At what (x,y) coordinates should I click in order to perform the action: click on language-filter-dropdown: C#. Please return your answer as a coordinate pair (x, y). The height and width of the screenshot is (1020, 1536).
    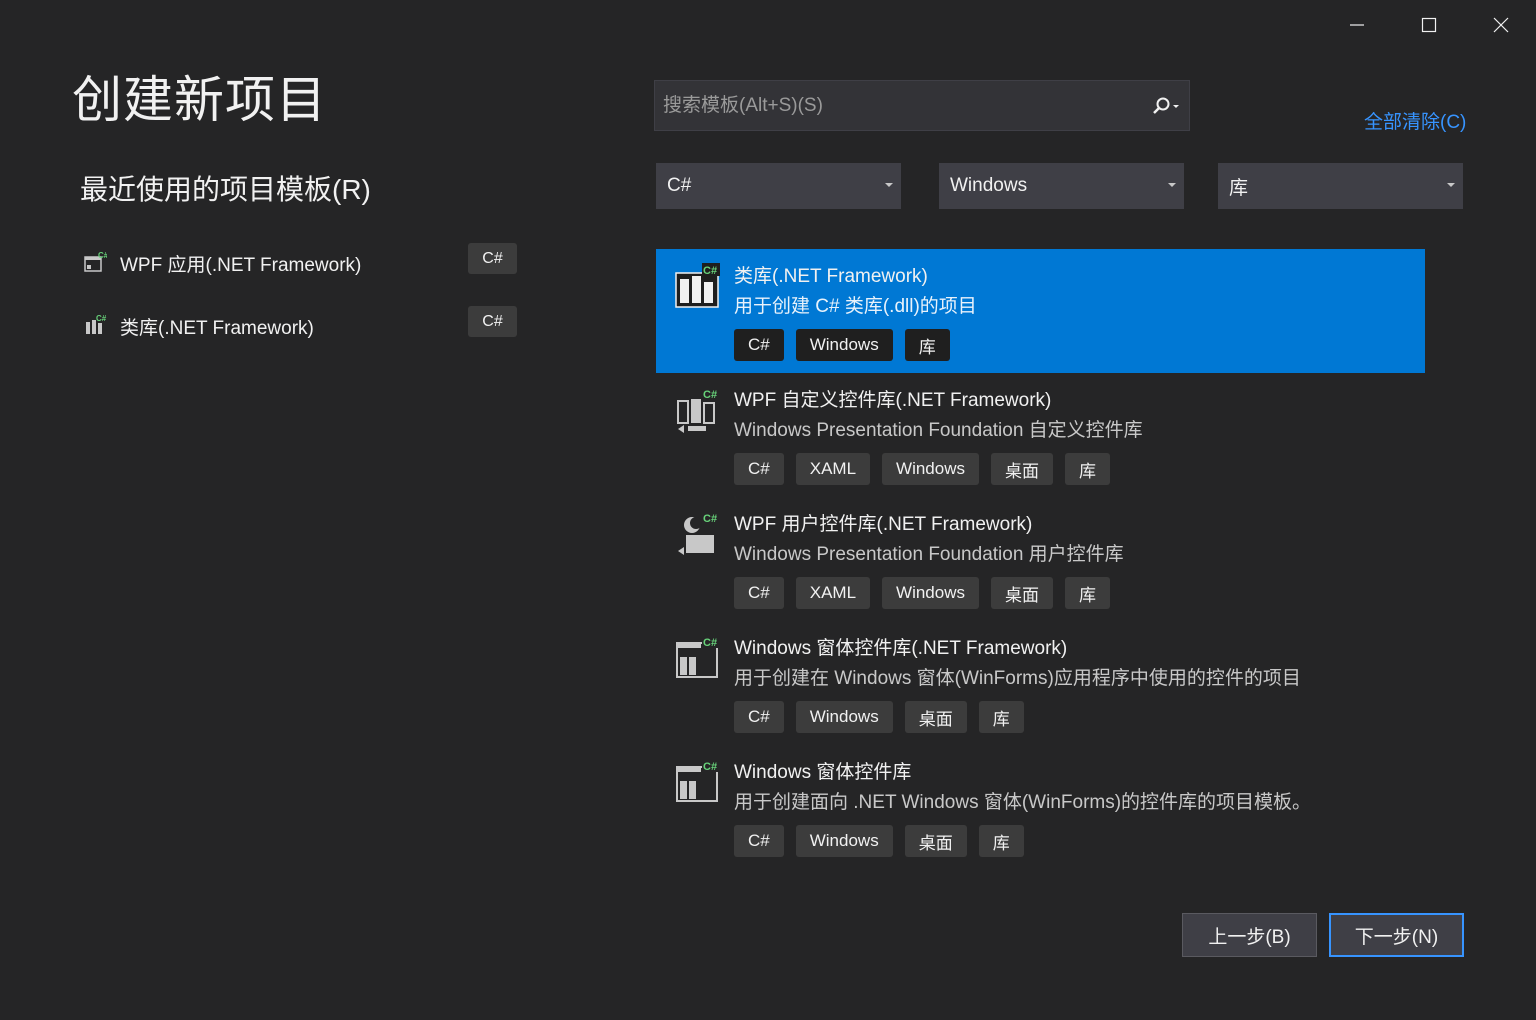
    Looking at the image, I should click on (778, 186).